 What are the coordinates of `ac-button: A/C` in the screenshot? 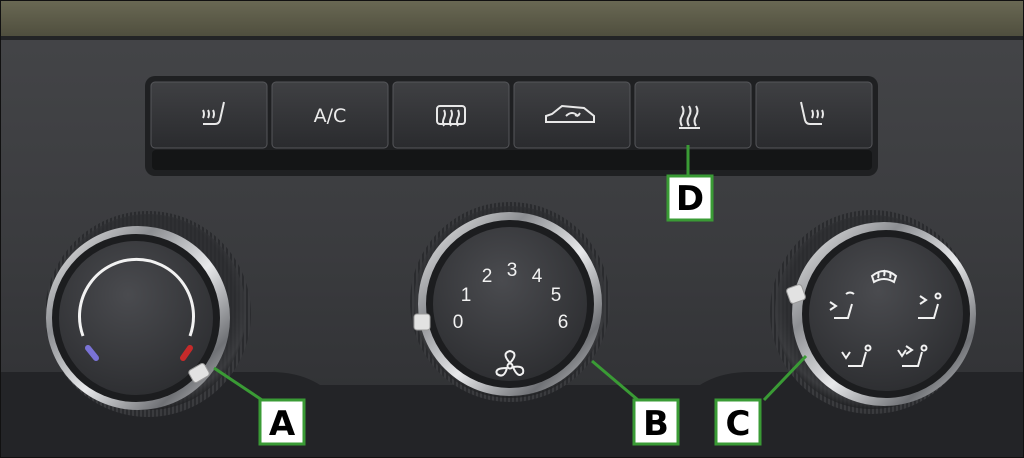 It's located at (330, 115).